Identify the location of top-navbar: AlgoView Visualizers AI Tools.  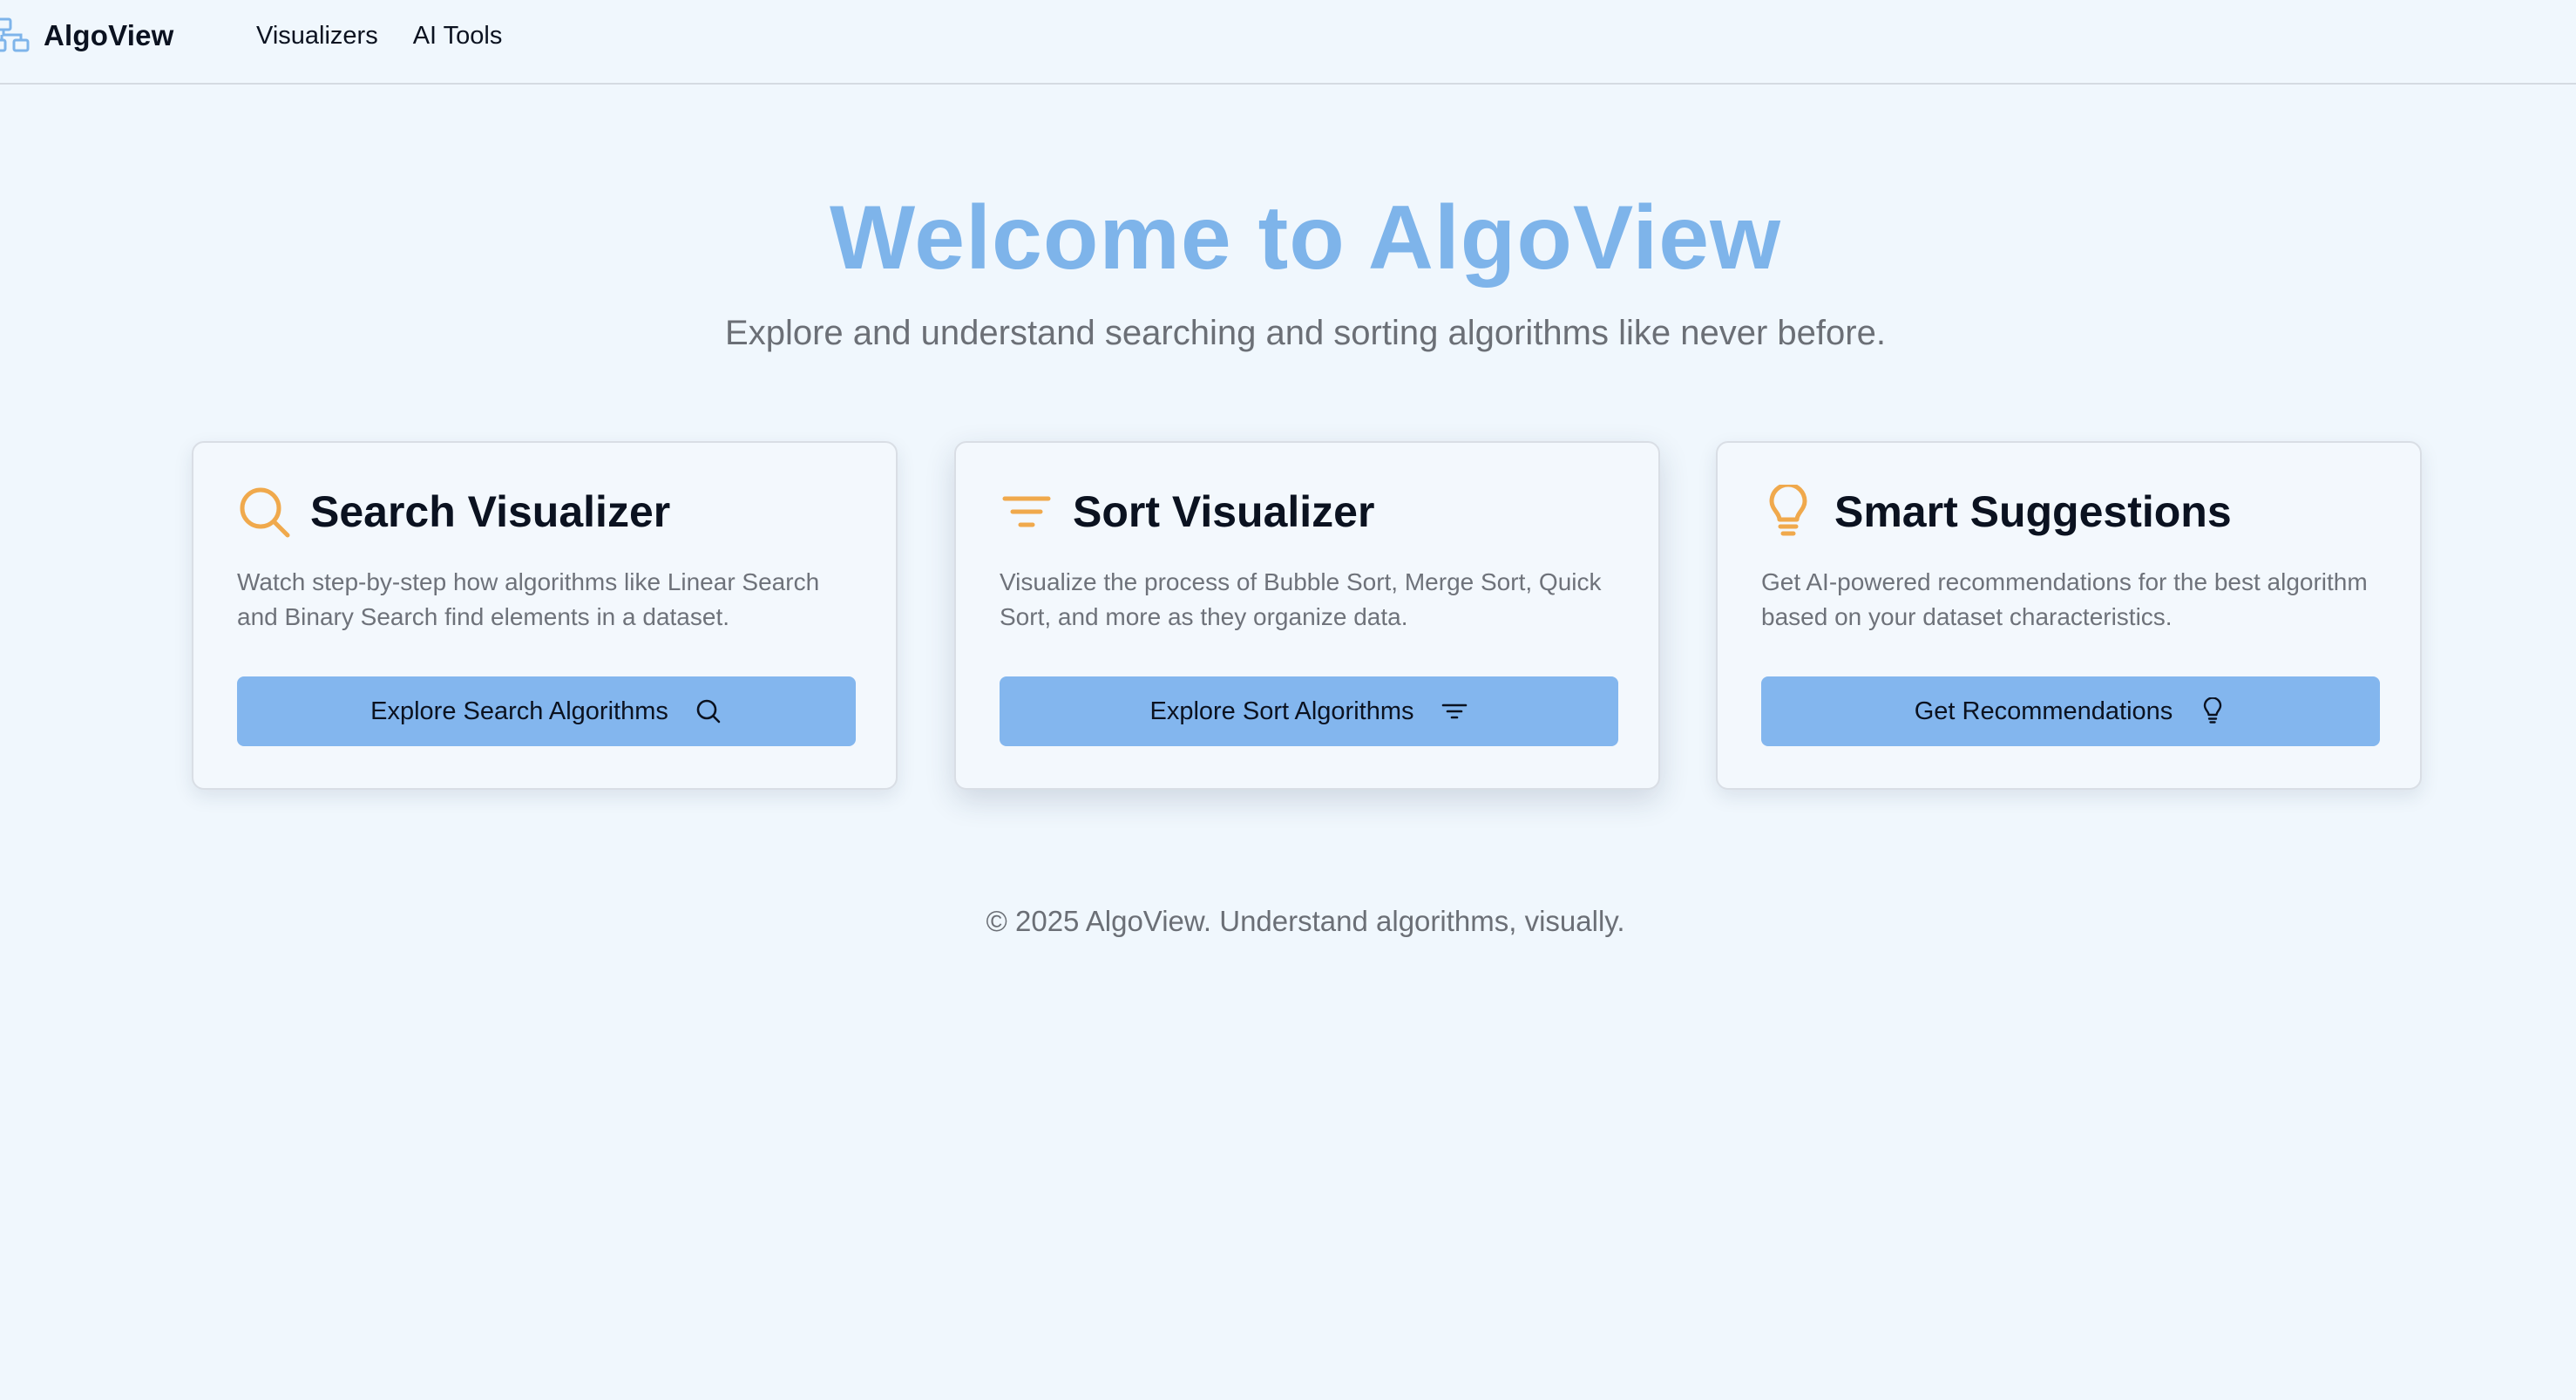
(1288, 43).